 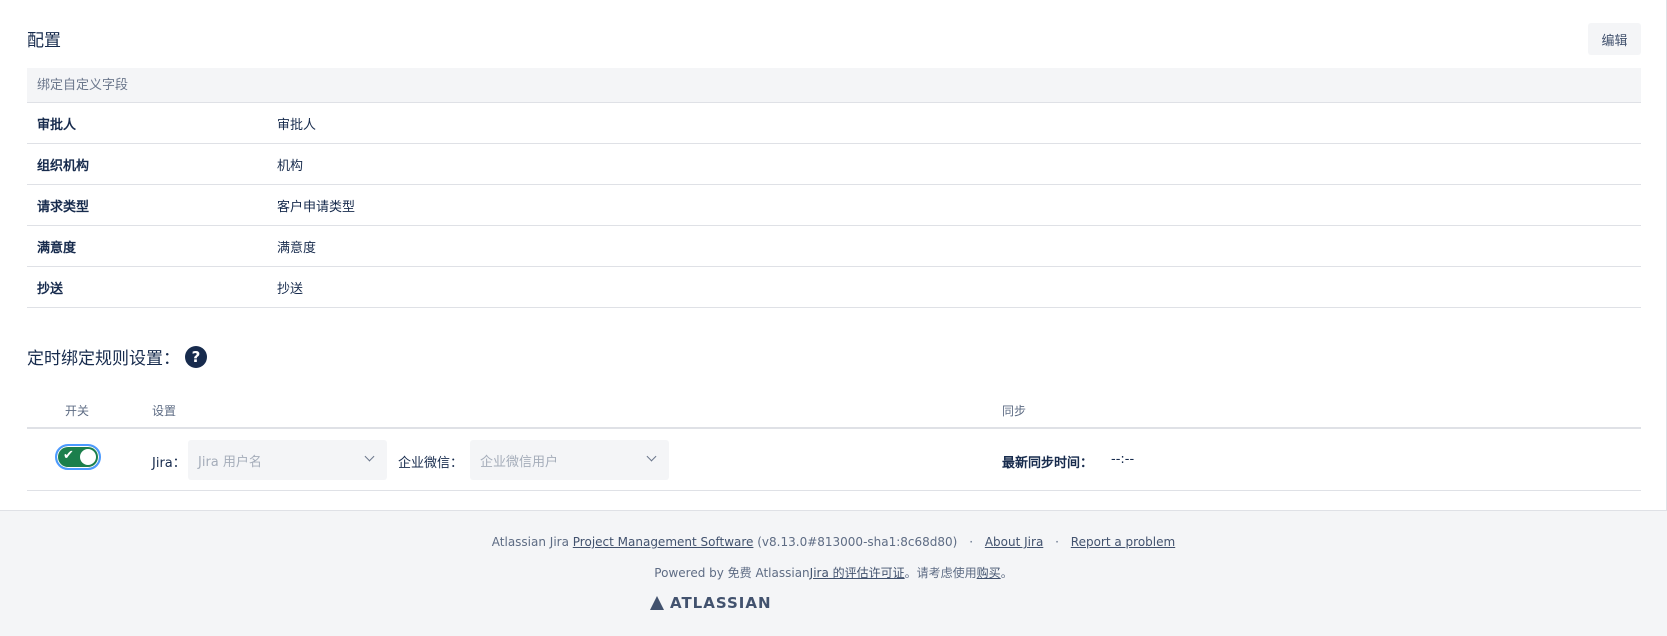 What do you see at coordinates (857, 542) in the screenshot?
I see `footer-version: (v8.13.0#813000-sha1:8c68d80)` at bounding box center [857, 542].